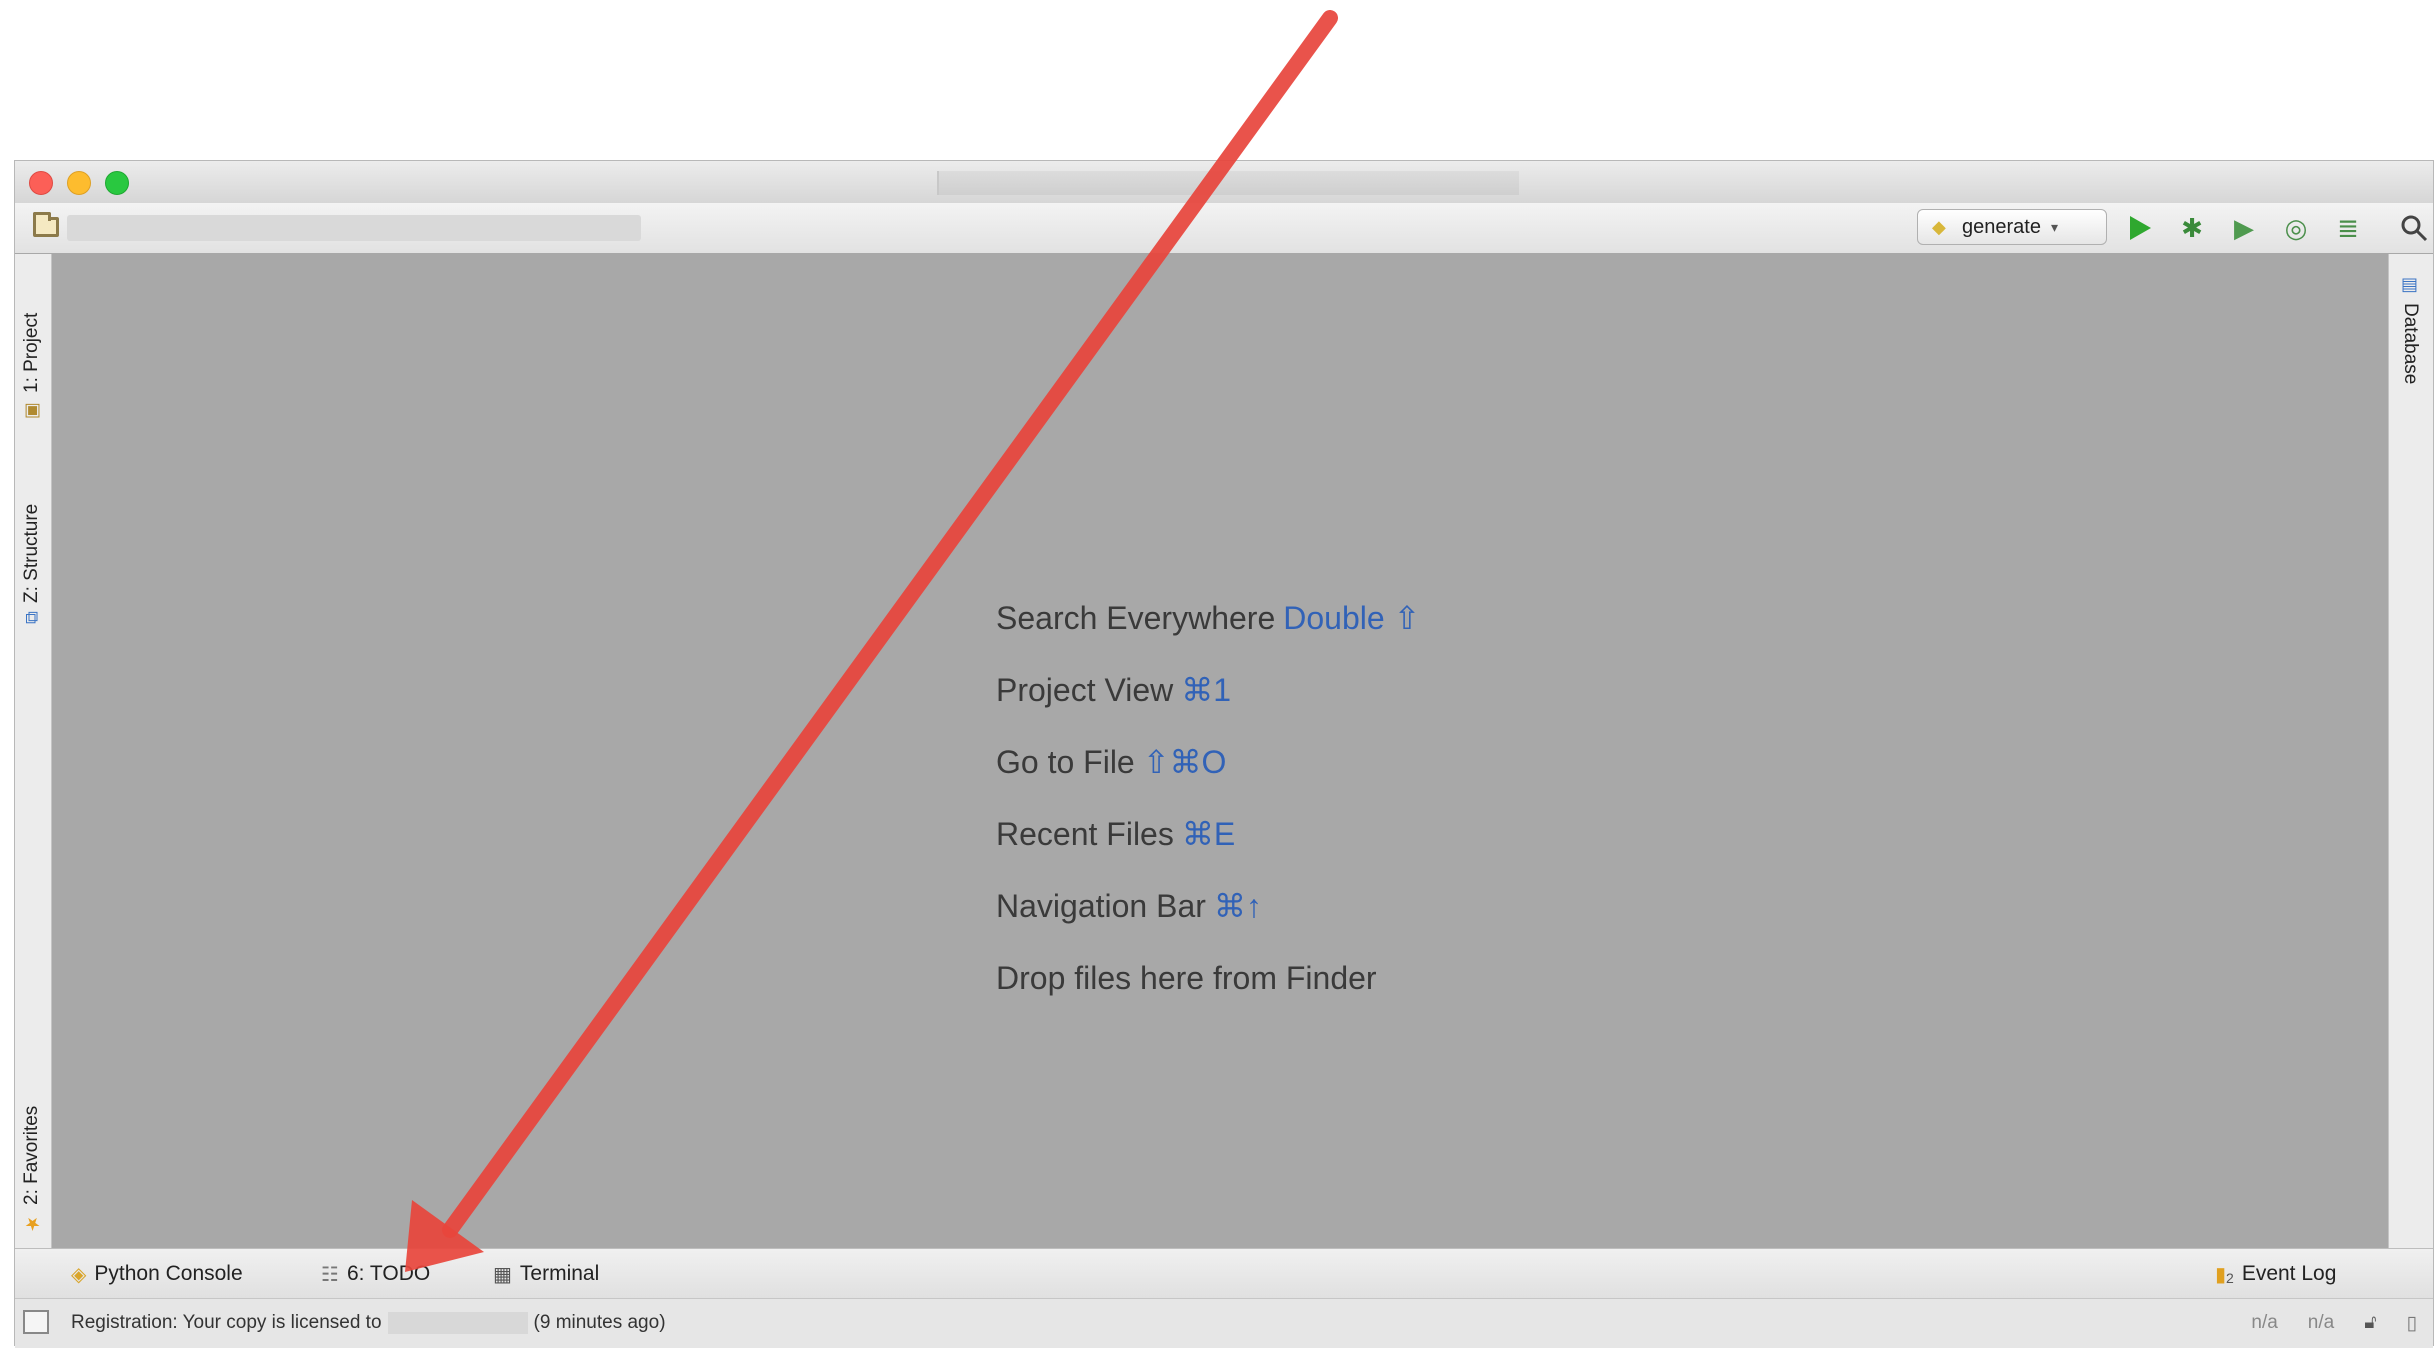 The image size is (2434, 1348). I want to click on navigation-bar-redacted, so click(354, 228).